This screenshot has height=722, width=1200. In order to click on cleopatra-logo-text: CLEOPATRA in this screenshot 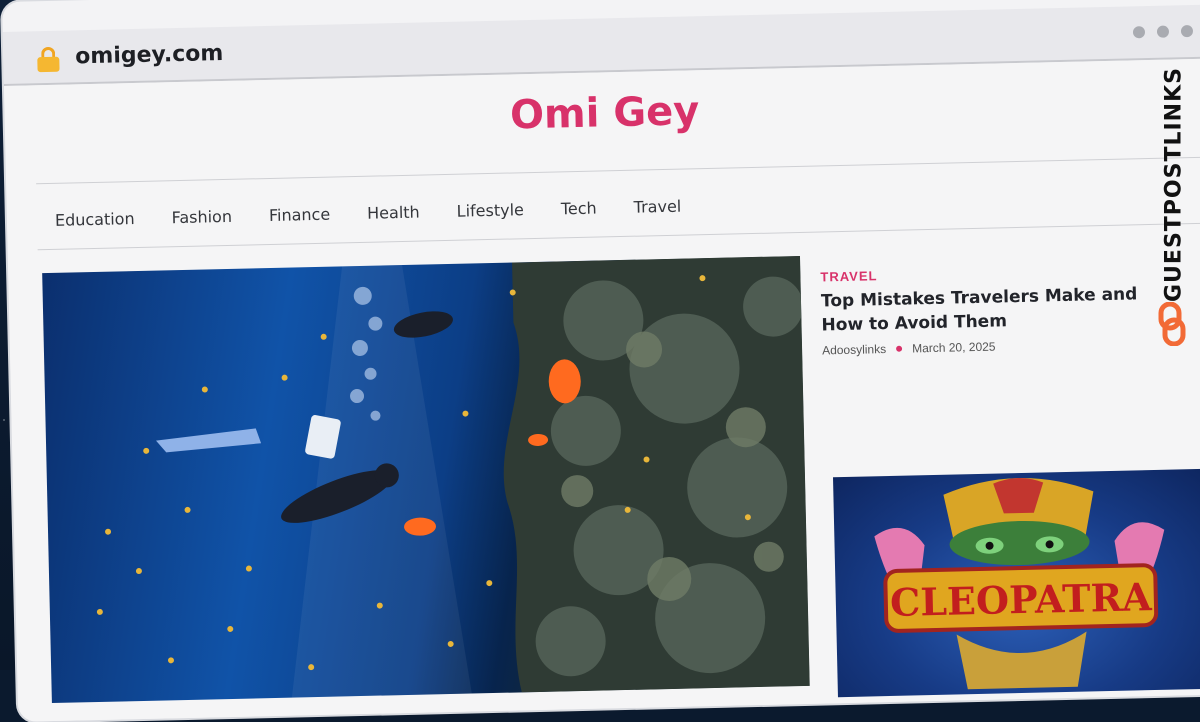, I will do `click(1021, 599)`.